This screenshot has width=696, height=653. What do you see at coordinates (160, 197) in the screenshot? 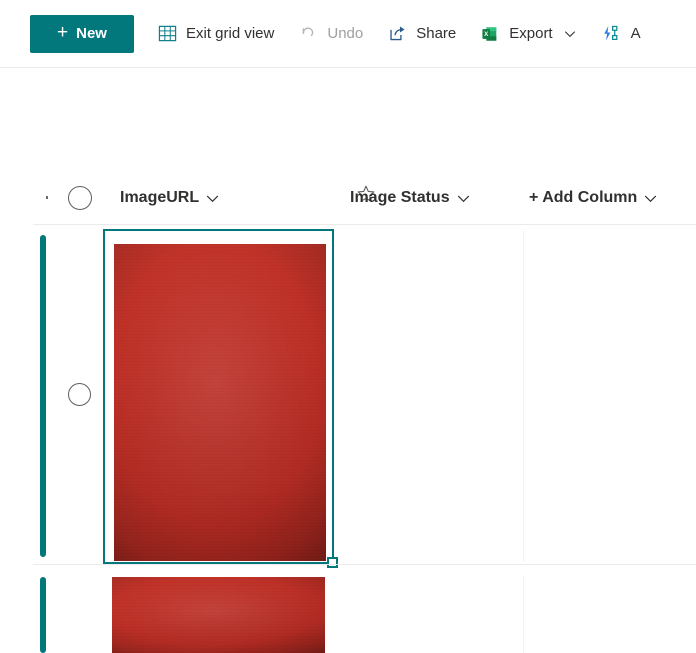
I see `column-header-label: ImageURL` at bounding box center [160, 197].